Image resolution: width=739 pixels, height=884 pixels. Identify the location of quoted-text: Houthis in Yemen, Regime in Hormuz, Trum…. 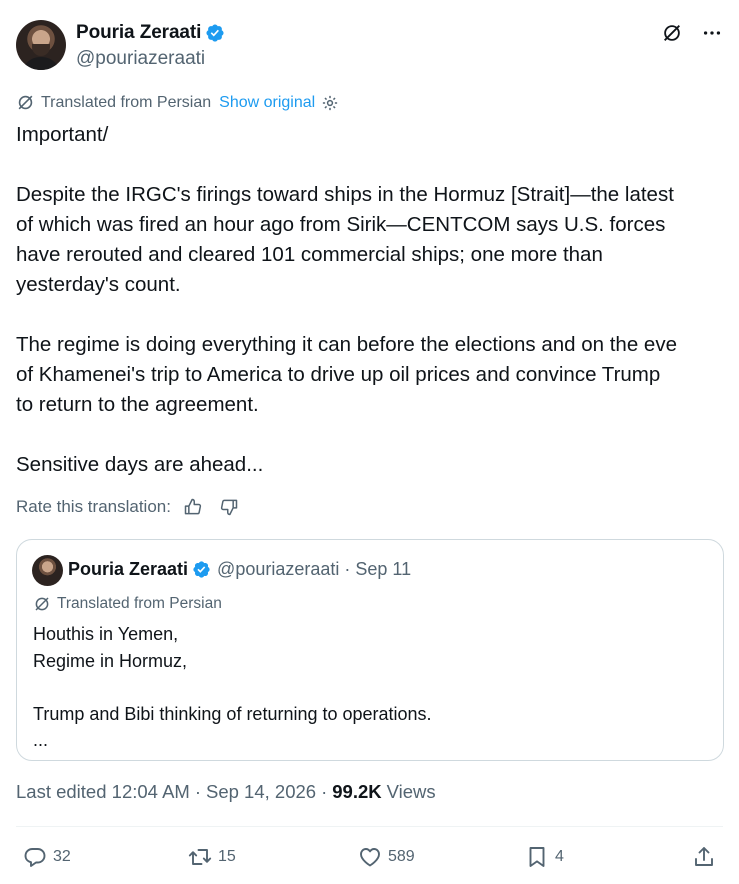
(363, 687).